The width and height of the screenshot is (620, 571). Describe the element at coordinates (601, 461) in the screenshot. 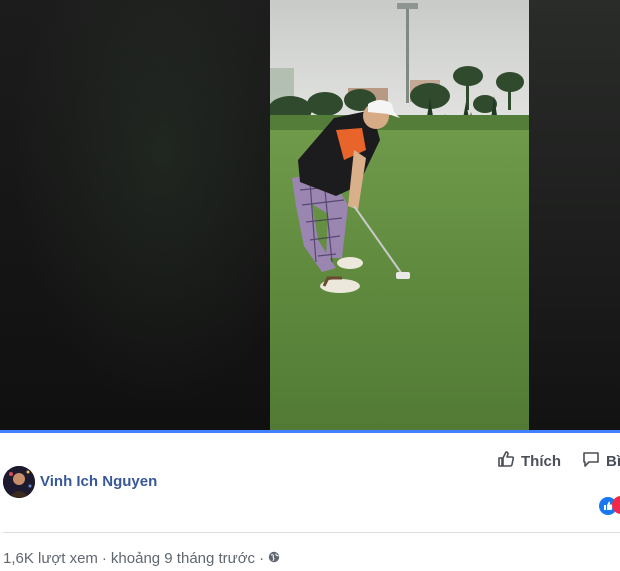

I see `comment-button: Bì` at that location.